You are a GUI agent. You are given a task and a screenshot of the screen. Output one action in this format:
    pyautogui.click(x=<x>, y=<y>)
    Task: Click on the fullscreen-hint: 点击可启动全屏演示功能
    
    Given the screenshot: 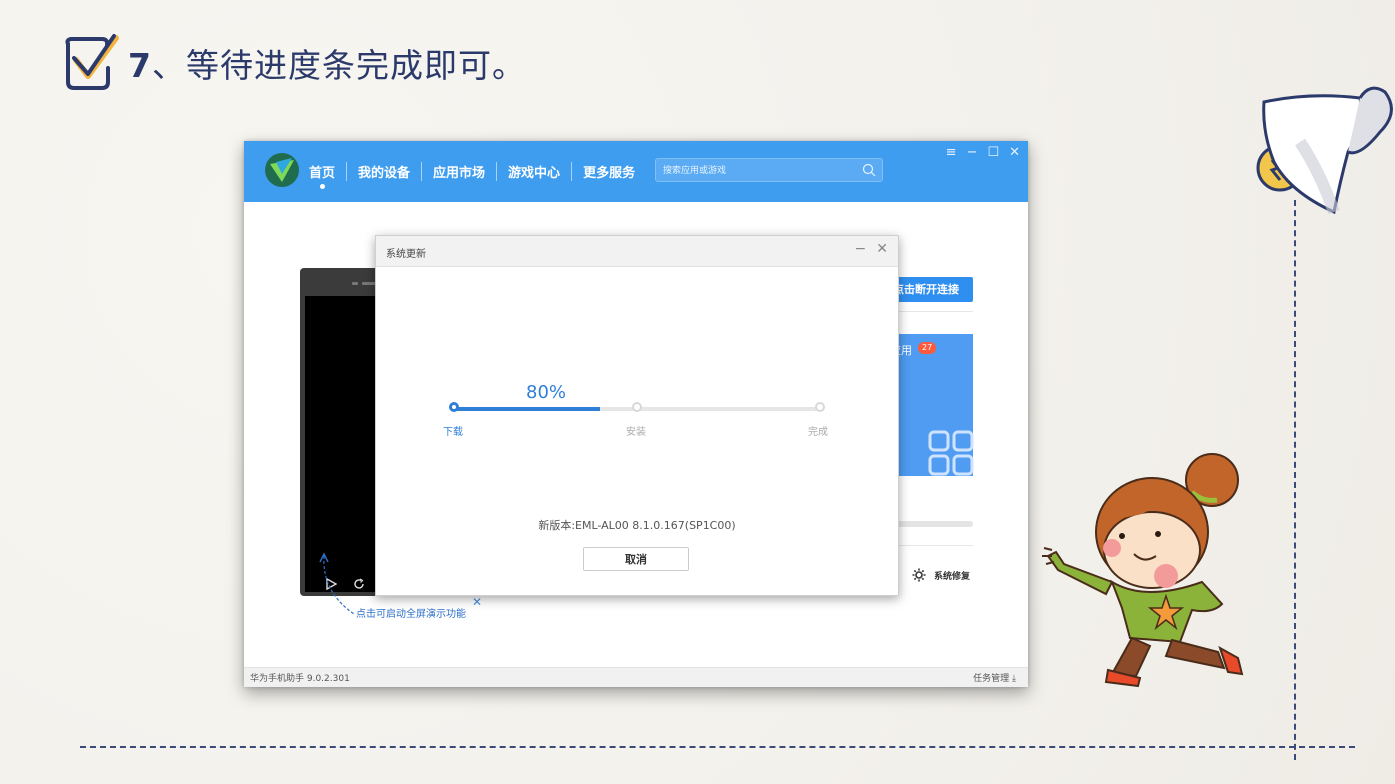 What is the action you would take?
    pyautogui.click(x=411, y=614)
    